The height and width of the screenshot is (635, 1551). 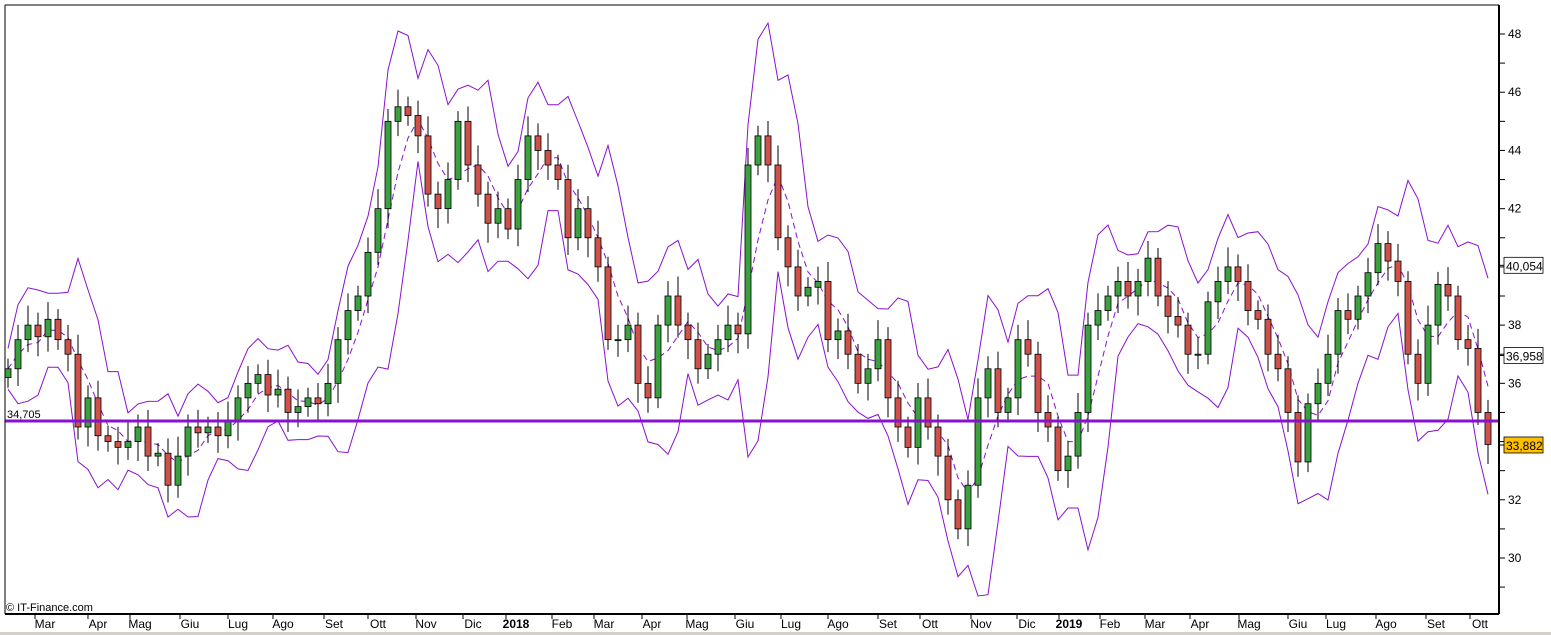 I want to click on x-tick-label: 2018, so click(x=516, y=624).